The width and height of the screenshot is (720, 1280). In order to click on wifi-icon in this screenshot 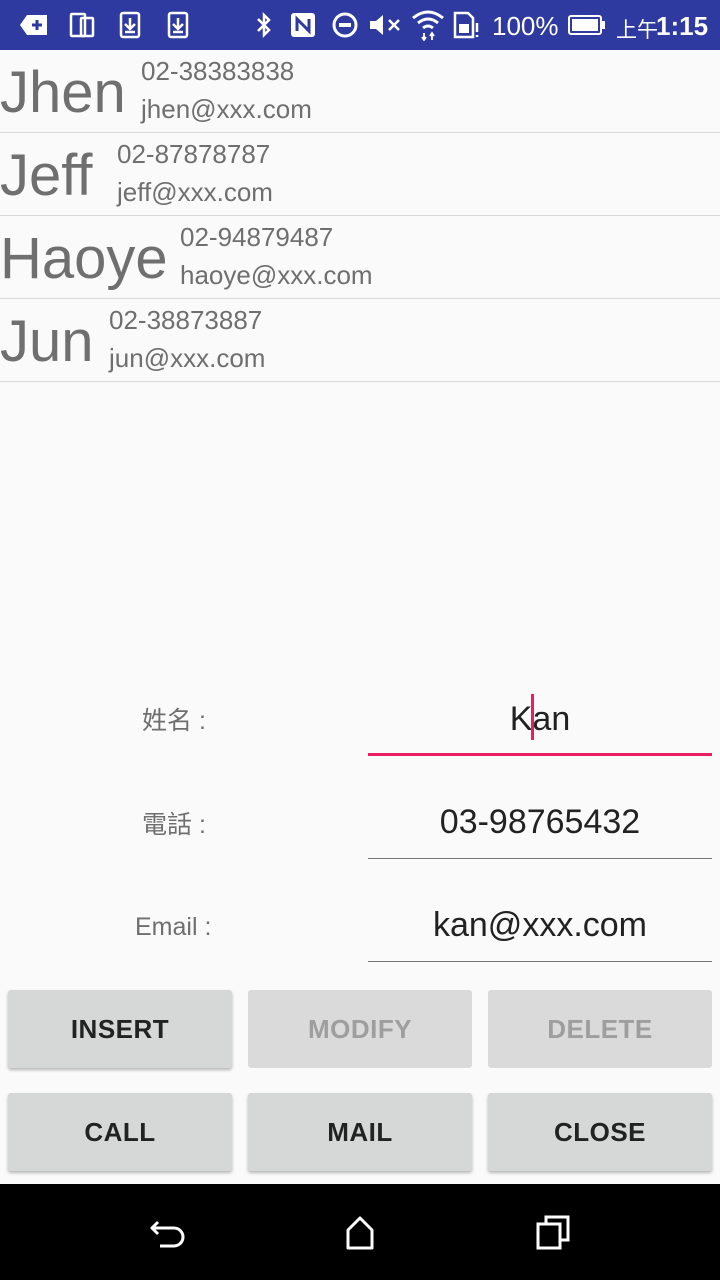, I will do `click(428, 25)`.